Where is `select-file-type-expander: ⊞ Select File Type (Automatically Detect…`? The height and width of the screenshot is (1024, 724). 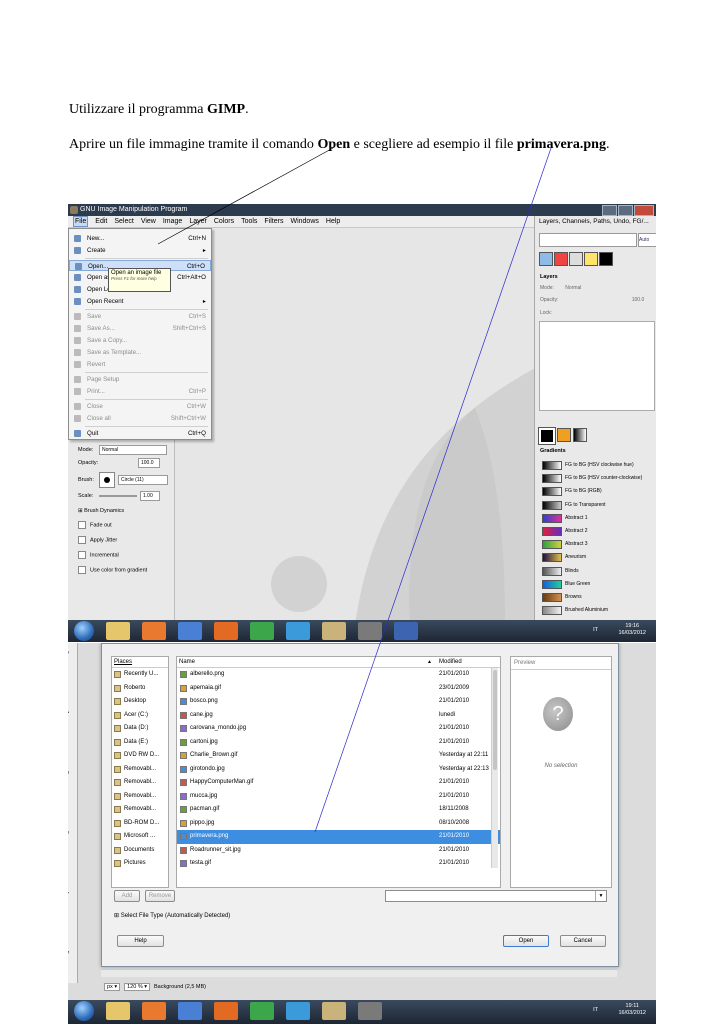 select-file-type-expander: ⊞ Select File Type (Automatically Detect… is located at coordinates (172, 915).